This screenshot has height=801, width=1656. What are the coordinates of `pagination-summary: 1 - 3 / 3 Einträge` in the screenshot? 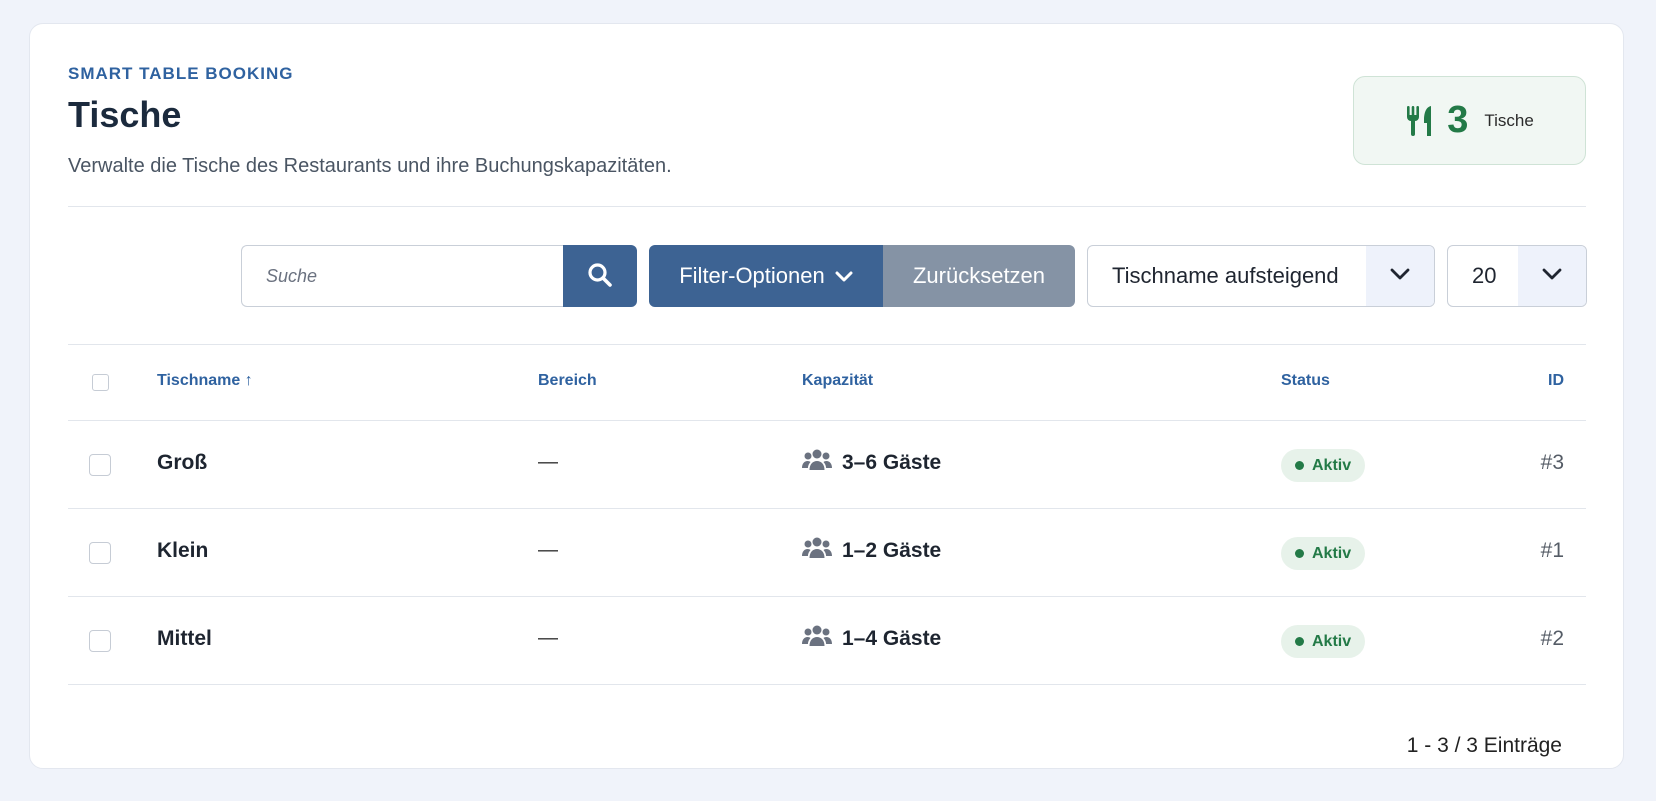 It's located at (1484, 745).